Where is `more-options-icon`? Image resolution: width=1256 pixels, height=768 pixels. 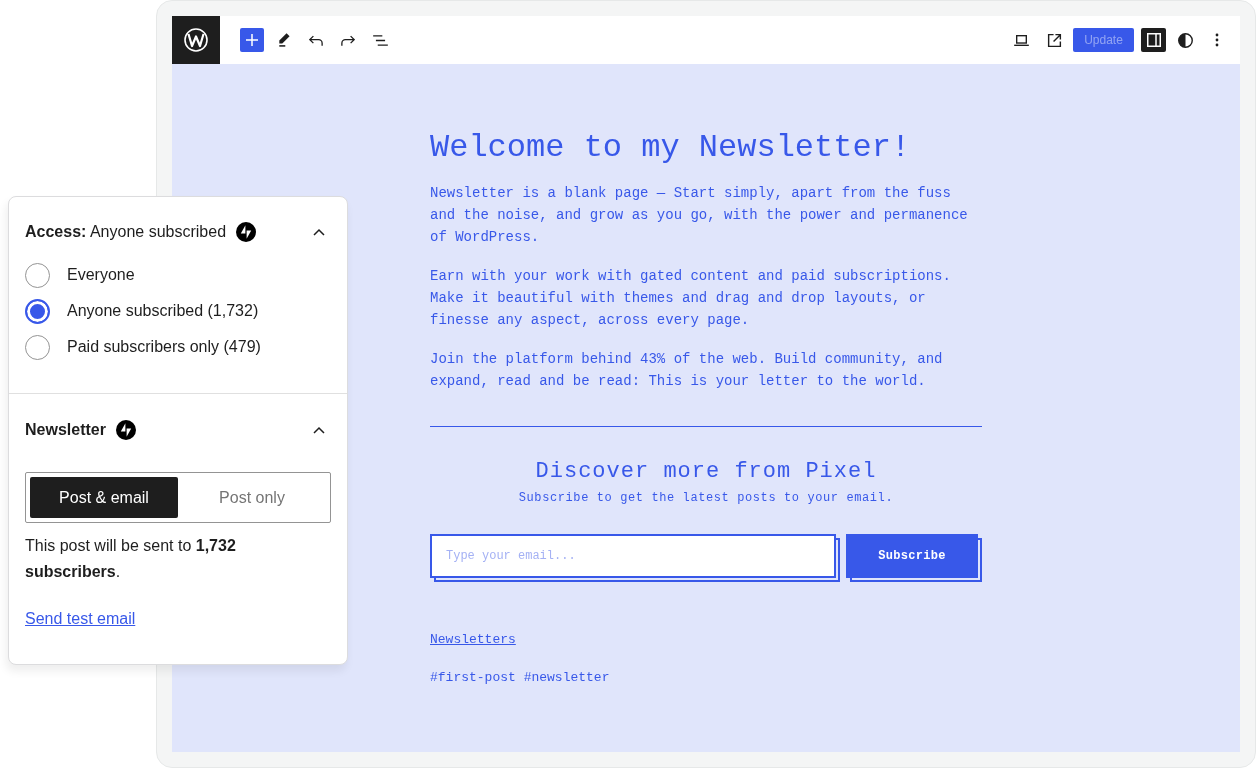 more-options-icon is located at coordinates (1217, 40).